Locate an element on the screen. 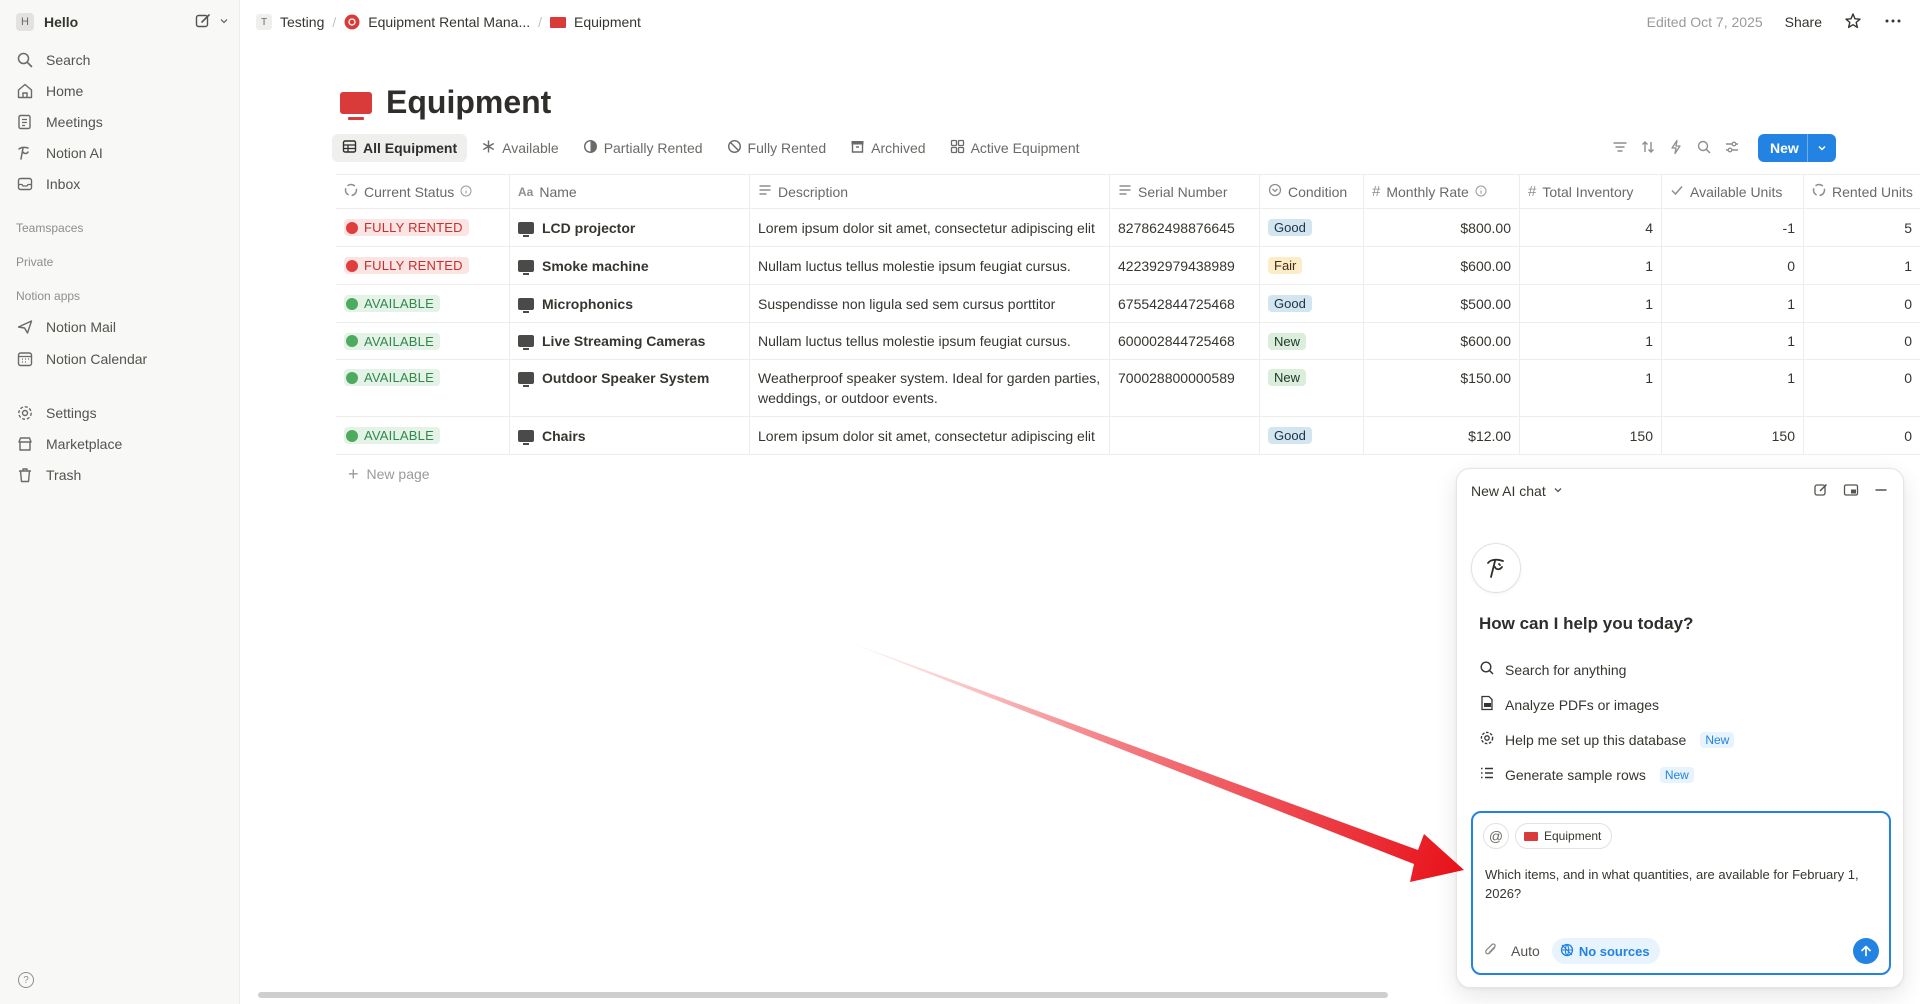 The width and height of the screenshot is (1920, 1004). row-rate: $600.00 is located at coordinates (1442, 265).